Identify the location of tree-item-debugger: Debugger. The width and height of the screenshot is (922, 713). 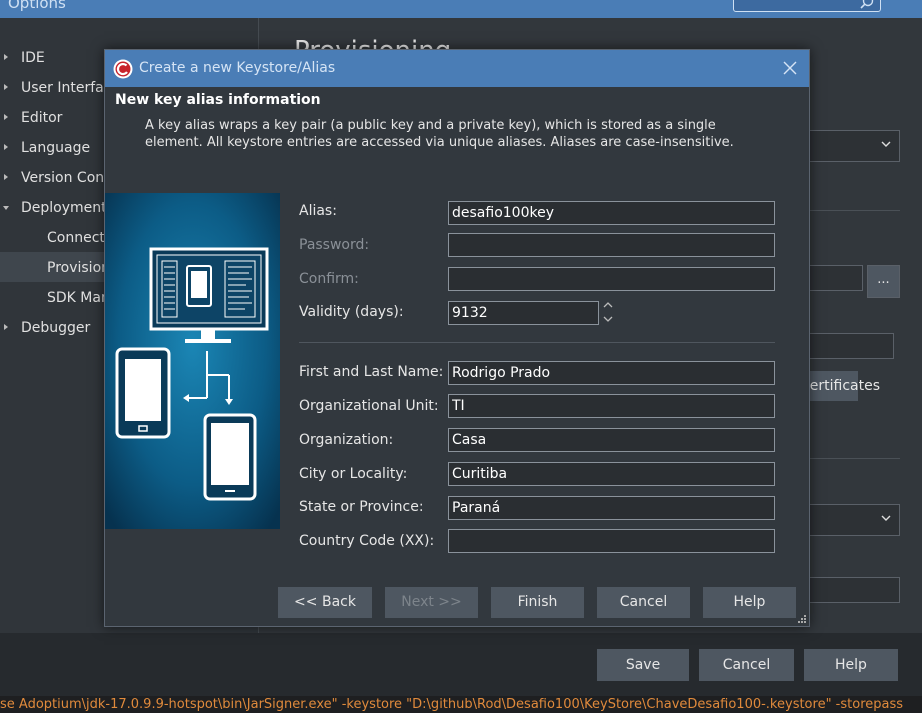
(52, 328).